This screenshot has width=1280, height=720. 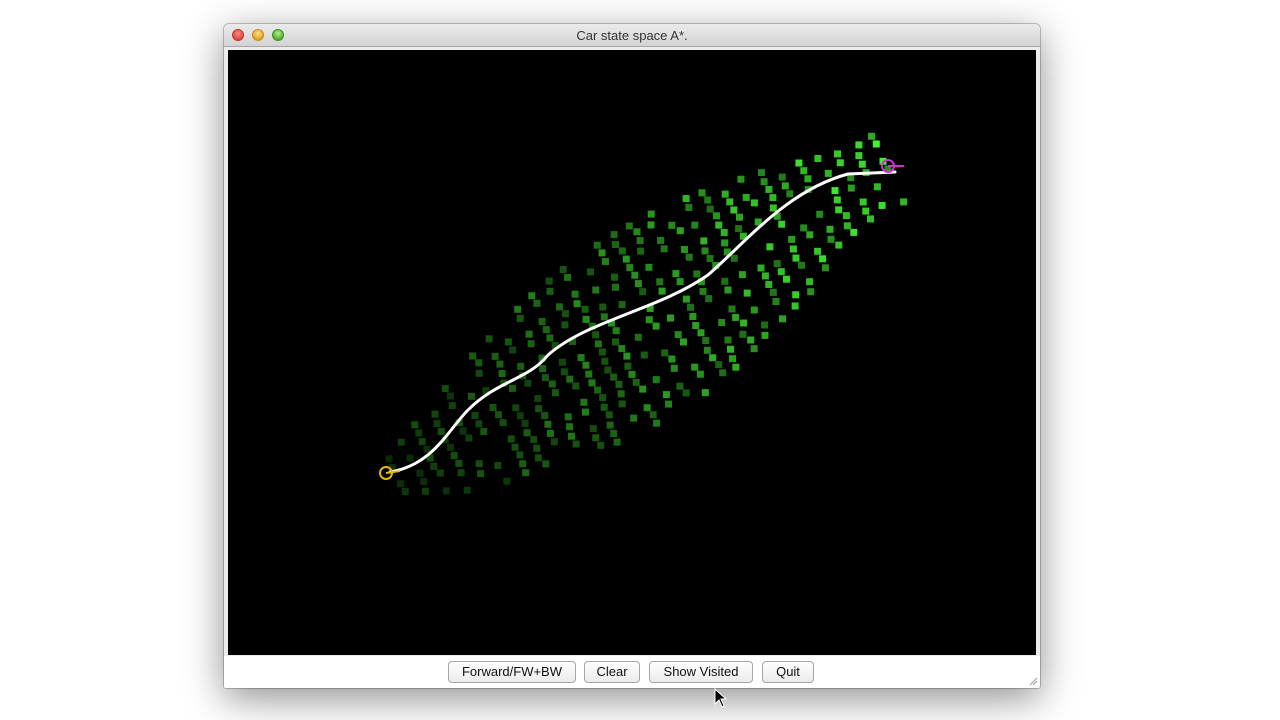 I want to click on button-bar: Forward/FW+BW Clear Show Visited Quit, so click(x=632, y=672).